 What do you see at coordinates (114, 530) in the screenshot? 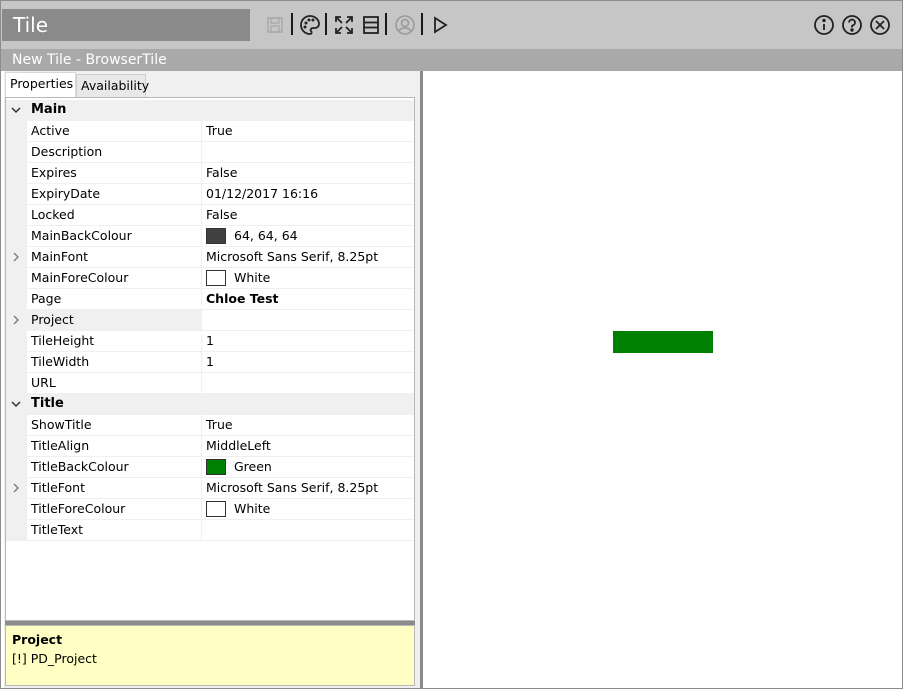
I see `property-name: TitleText` at bounding box center [114, 530].